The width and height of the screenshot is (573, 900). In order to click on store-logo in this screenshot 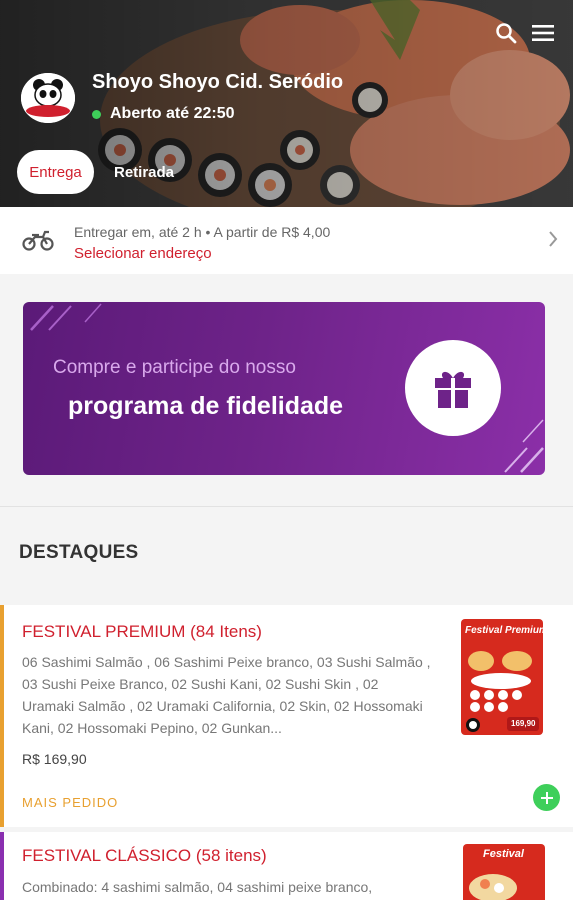, I will do `click(48, 98)`.